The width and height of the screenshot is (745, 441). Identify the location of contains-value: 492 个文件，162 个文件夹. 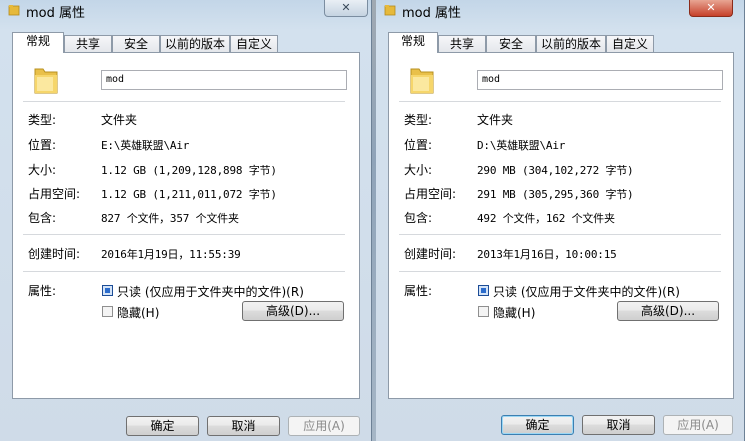
(546, 218).